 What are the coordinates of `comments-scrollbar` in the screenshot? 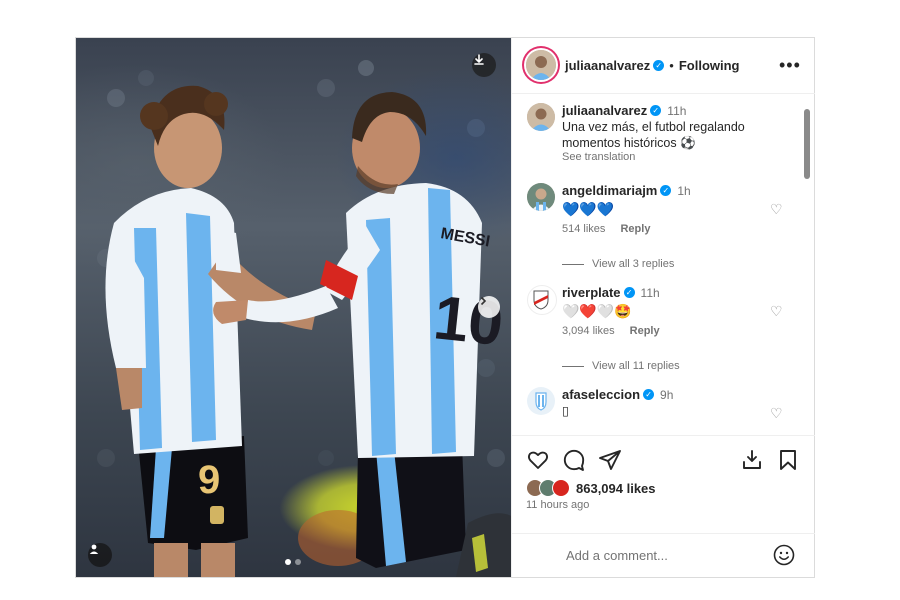 It's located at (807, 267).